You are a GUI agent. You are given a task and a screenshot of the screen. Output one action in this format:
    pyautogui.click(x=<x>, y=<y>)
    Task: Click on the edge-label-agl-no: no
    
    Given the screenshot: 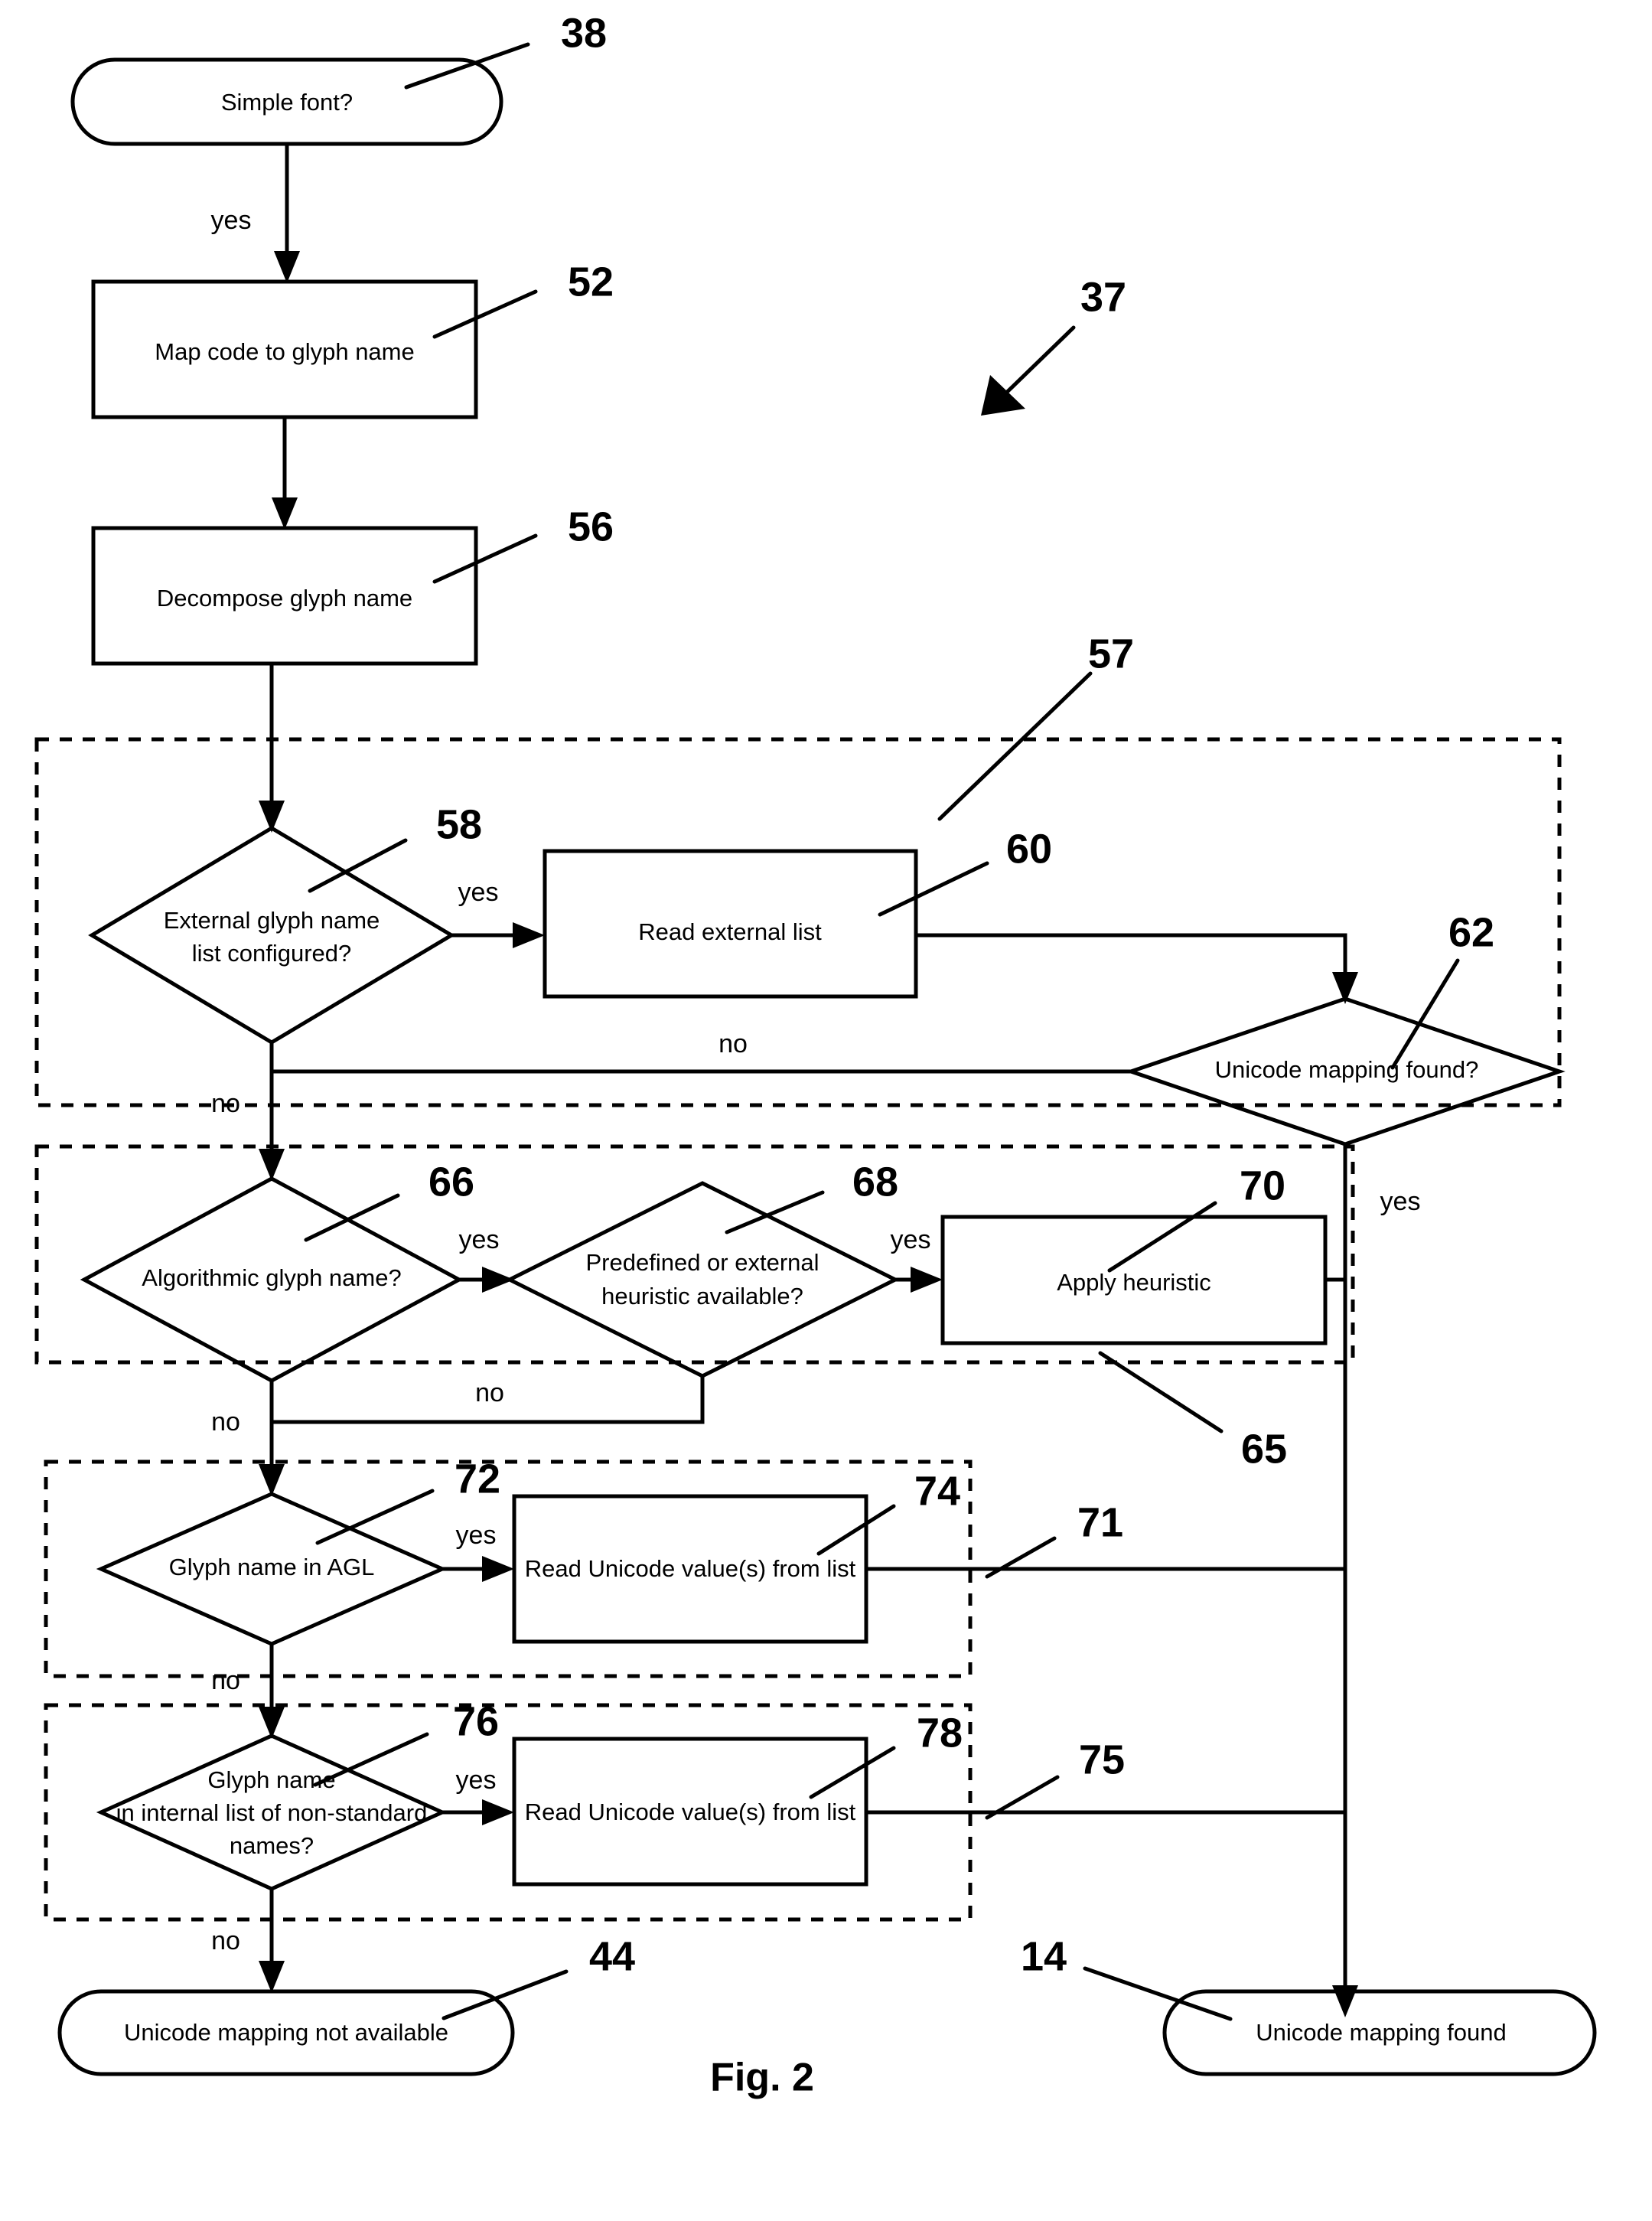 What is the action you would take?
    pyautogui.click(x=225, y=1681)
    